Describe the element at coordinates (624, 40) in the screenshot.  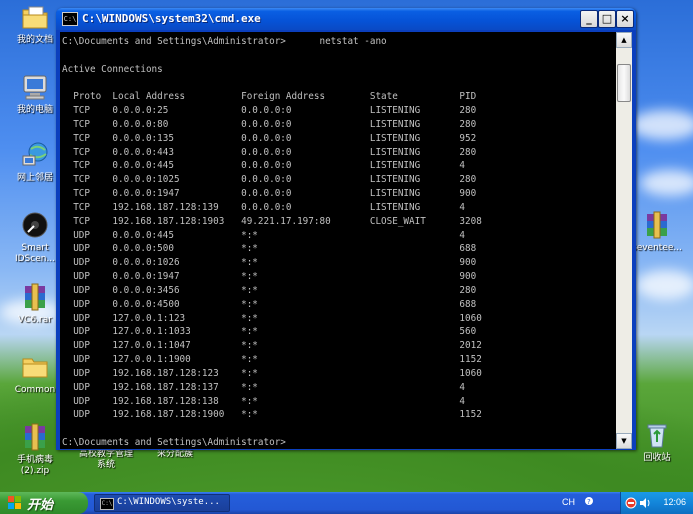
I see `scroll-up-arrow-icon: ▲` at that location.